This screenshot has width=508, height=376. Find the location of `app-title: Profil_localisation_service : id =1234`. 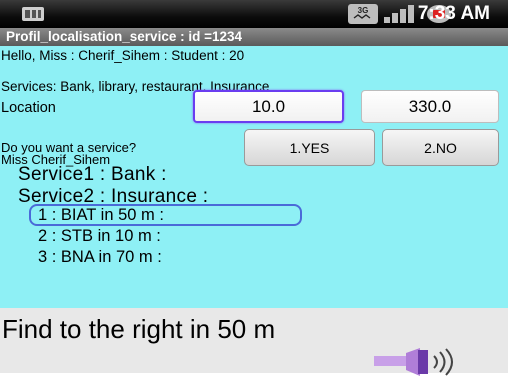

app-title: Profil_localisation_service : id =1234 is located at coordinates (254, 37).